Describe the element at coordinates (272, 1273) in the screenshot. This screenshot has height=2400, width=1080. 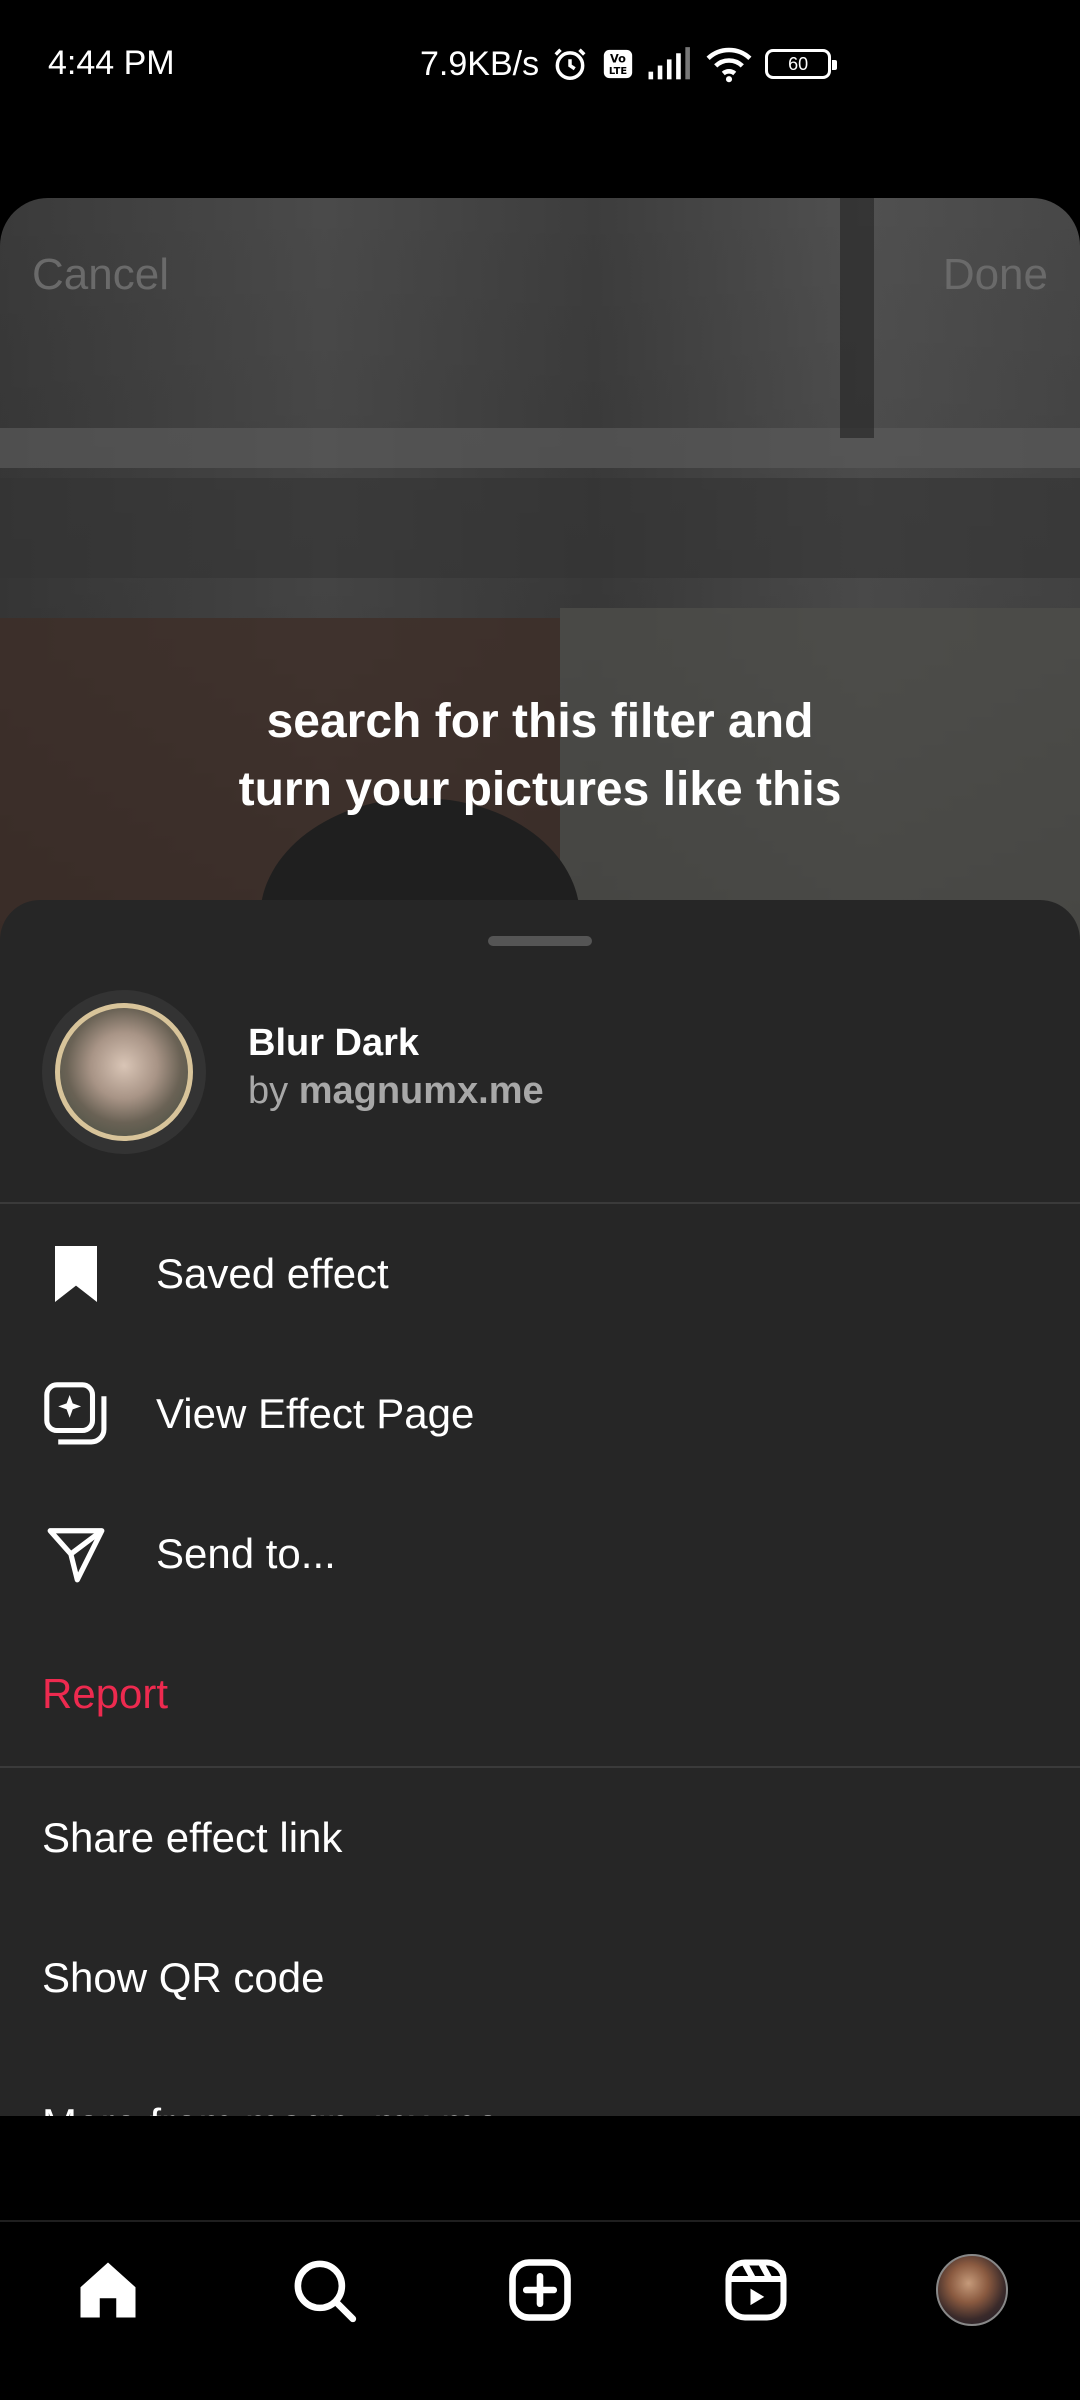
I see `saved-effect-label: Saved effect` at that location.